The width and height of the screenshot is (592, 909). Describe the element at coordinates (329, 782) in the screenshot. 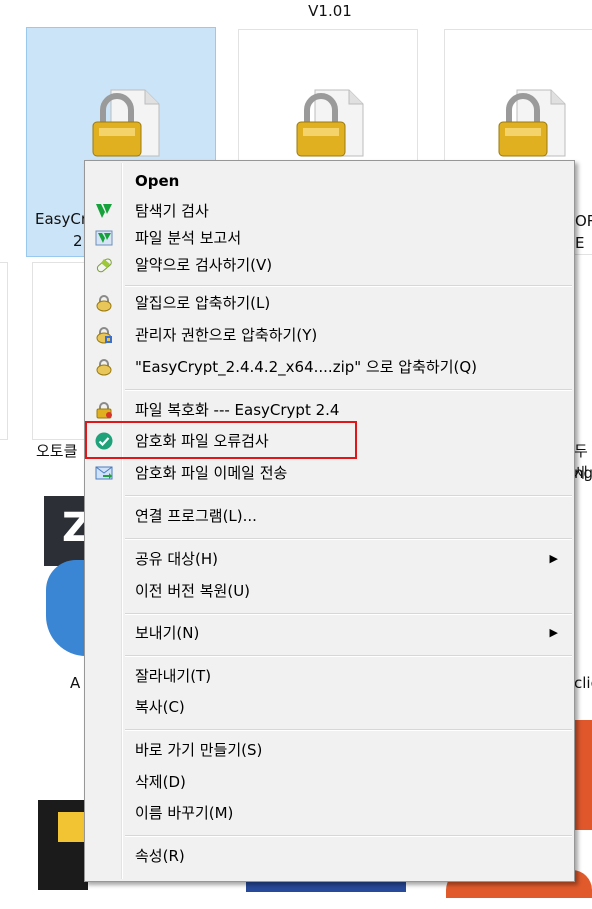

I see `menu-item-delete: 삭제(D)` at that location.